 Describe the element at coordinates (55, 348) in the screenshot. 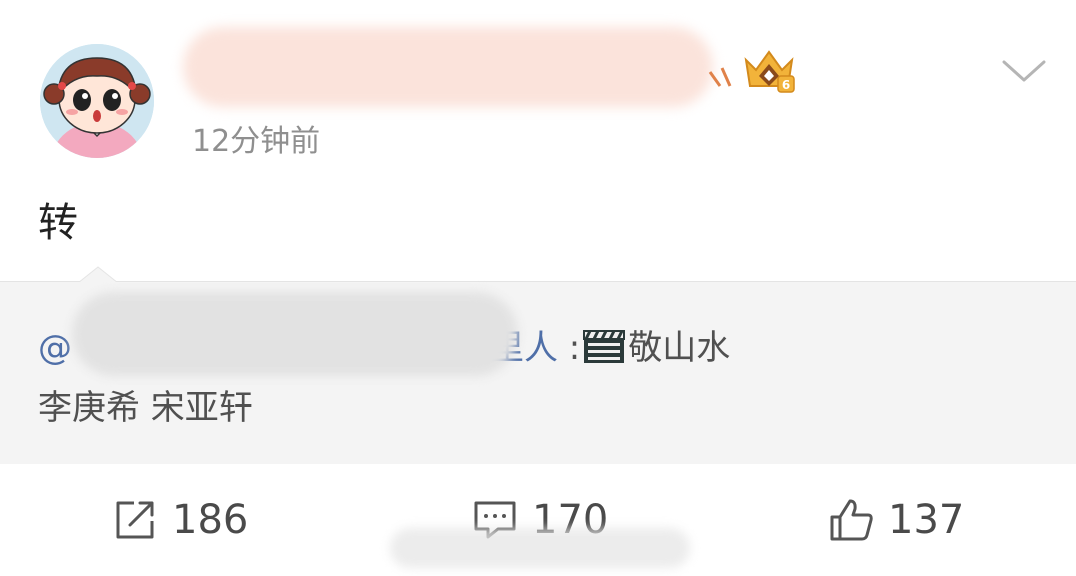

I see `mention-at-symbol: @` at that location.